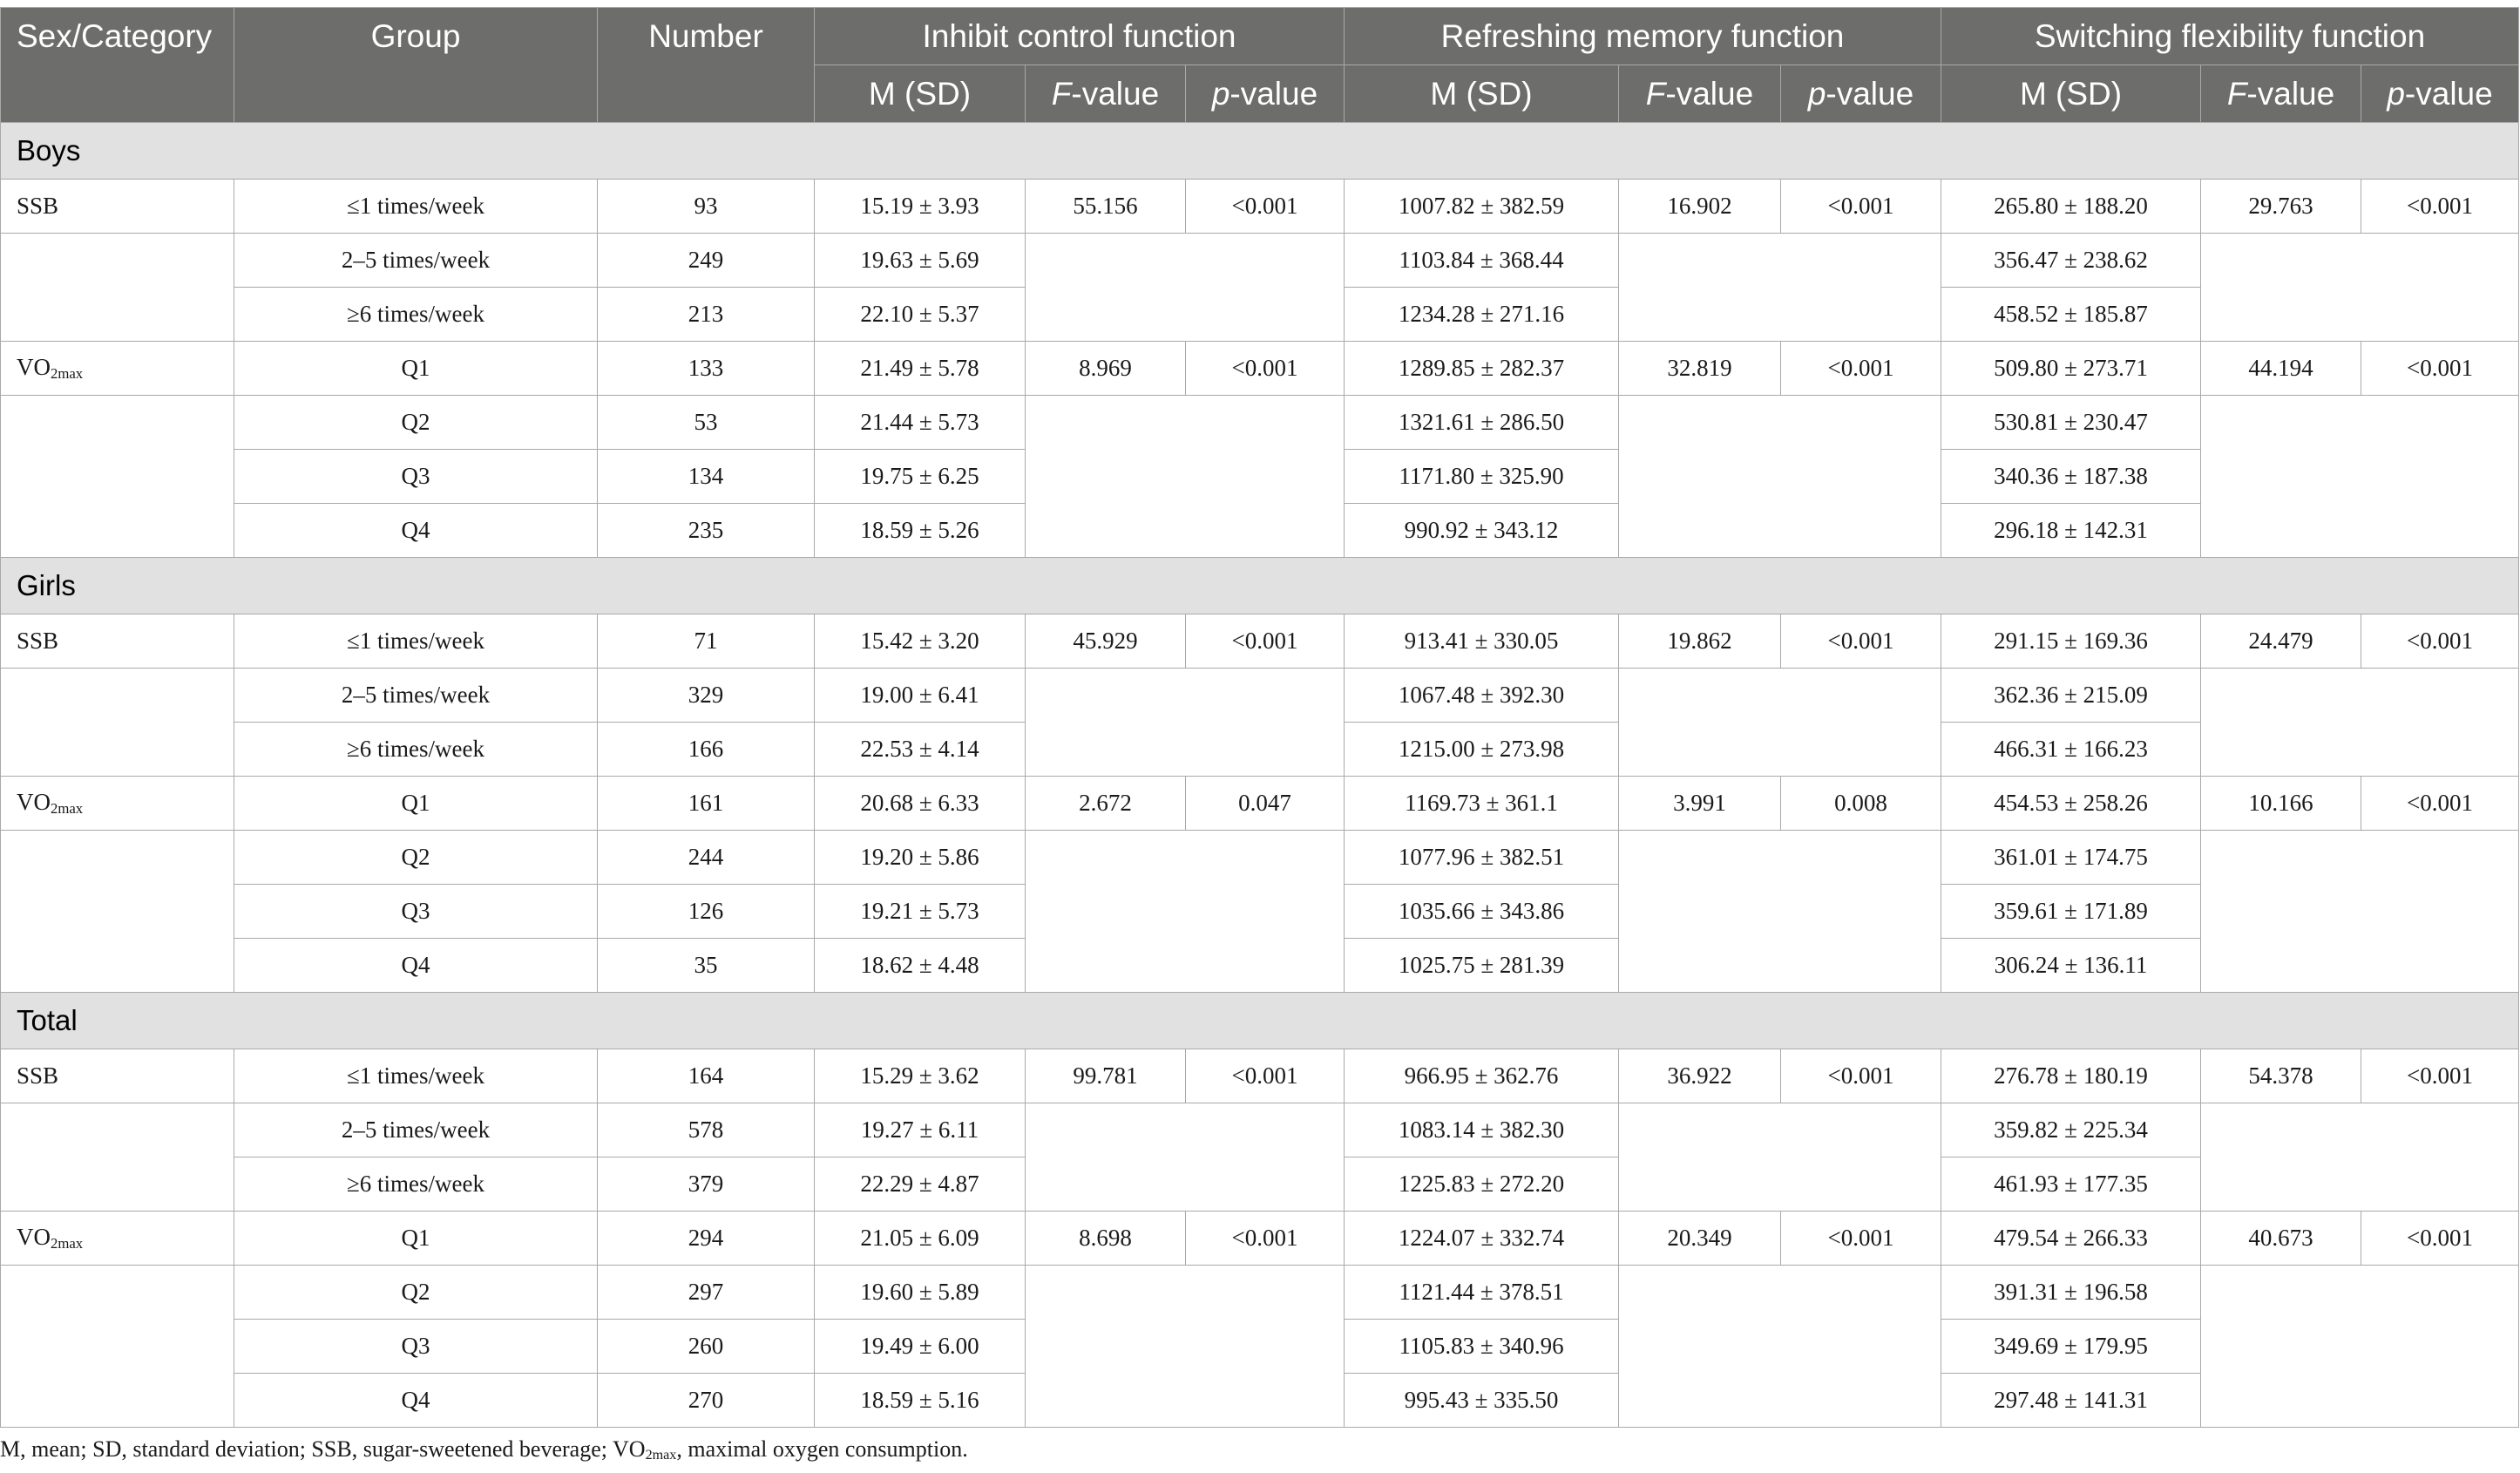 This screenshot has width=2520, height=1473. I want to click on number-cell: 270, so click(706, 1400).